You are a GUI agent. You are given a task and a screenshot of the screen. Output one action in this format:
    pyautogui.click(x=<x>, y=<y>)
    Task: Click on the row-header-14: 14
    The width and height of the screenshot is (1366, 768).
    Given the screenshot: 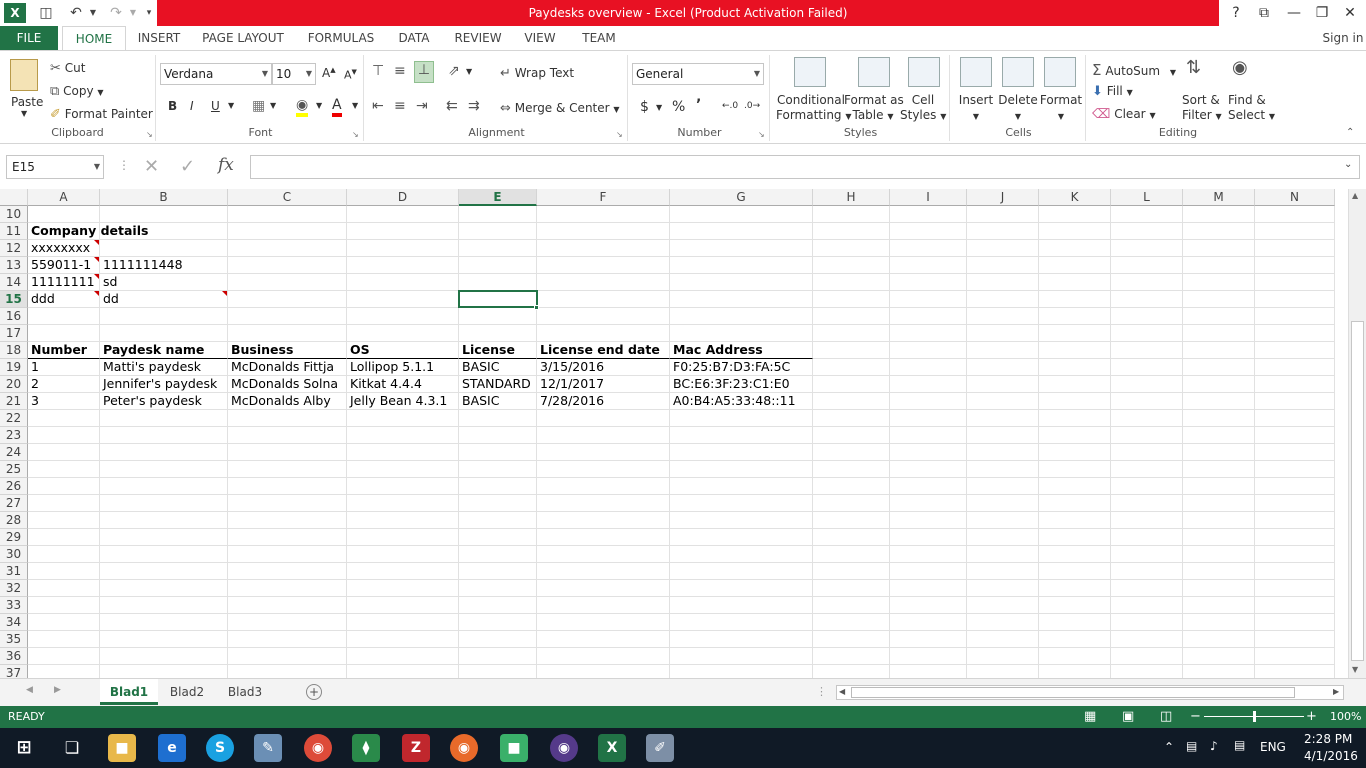 What is the action you would take?
    pyautogui.click(x=14, y=282)
    